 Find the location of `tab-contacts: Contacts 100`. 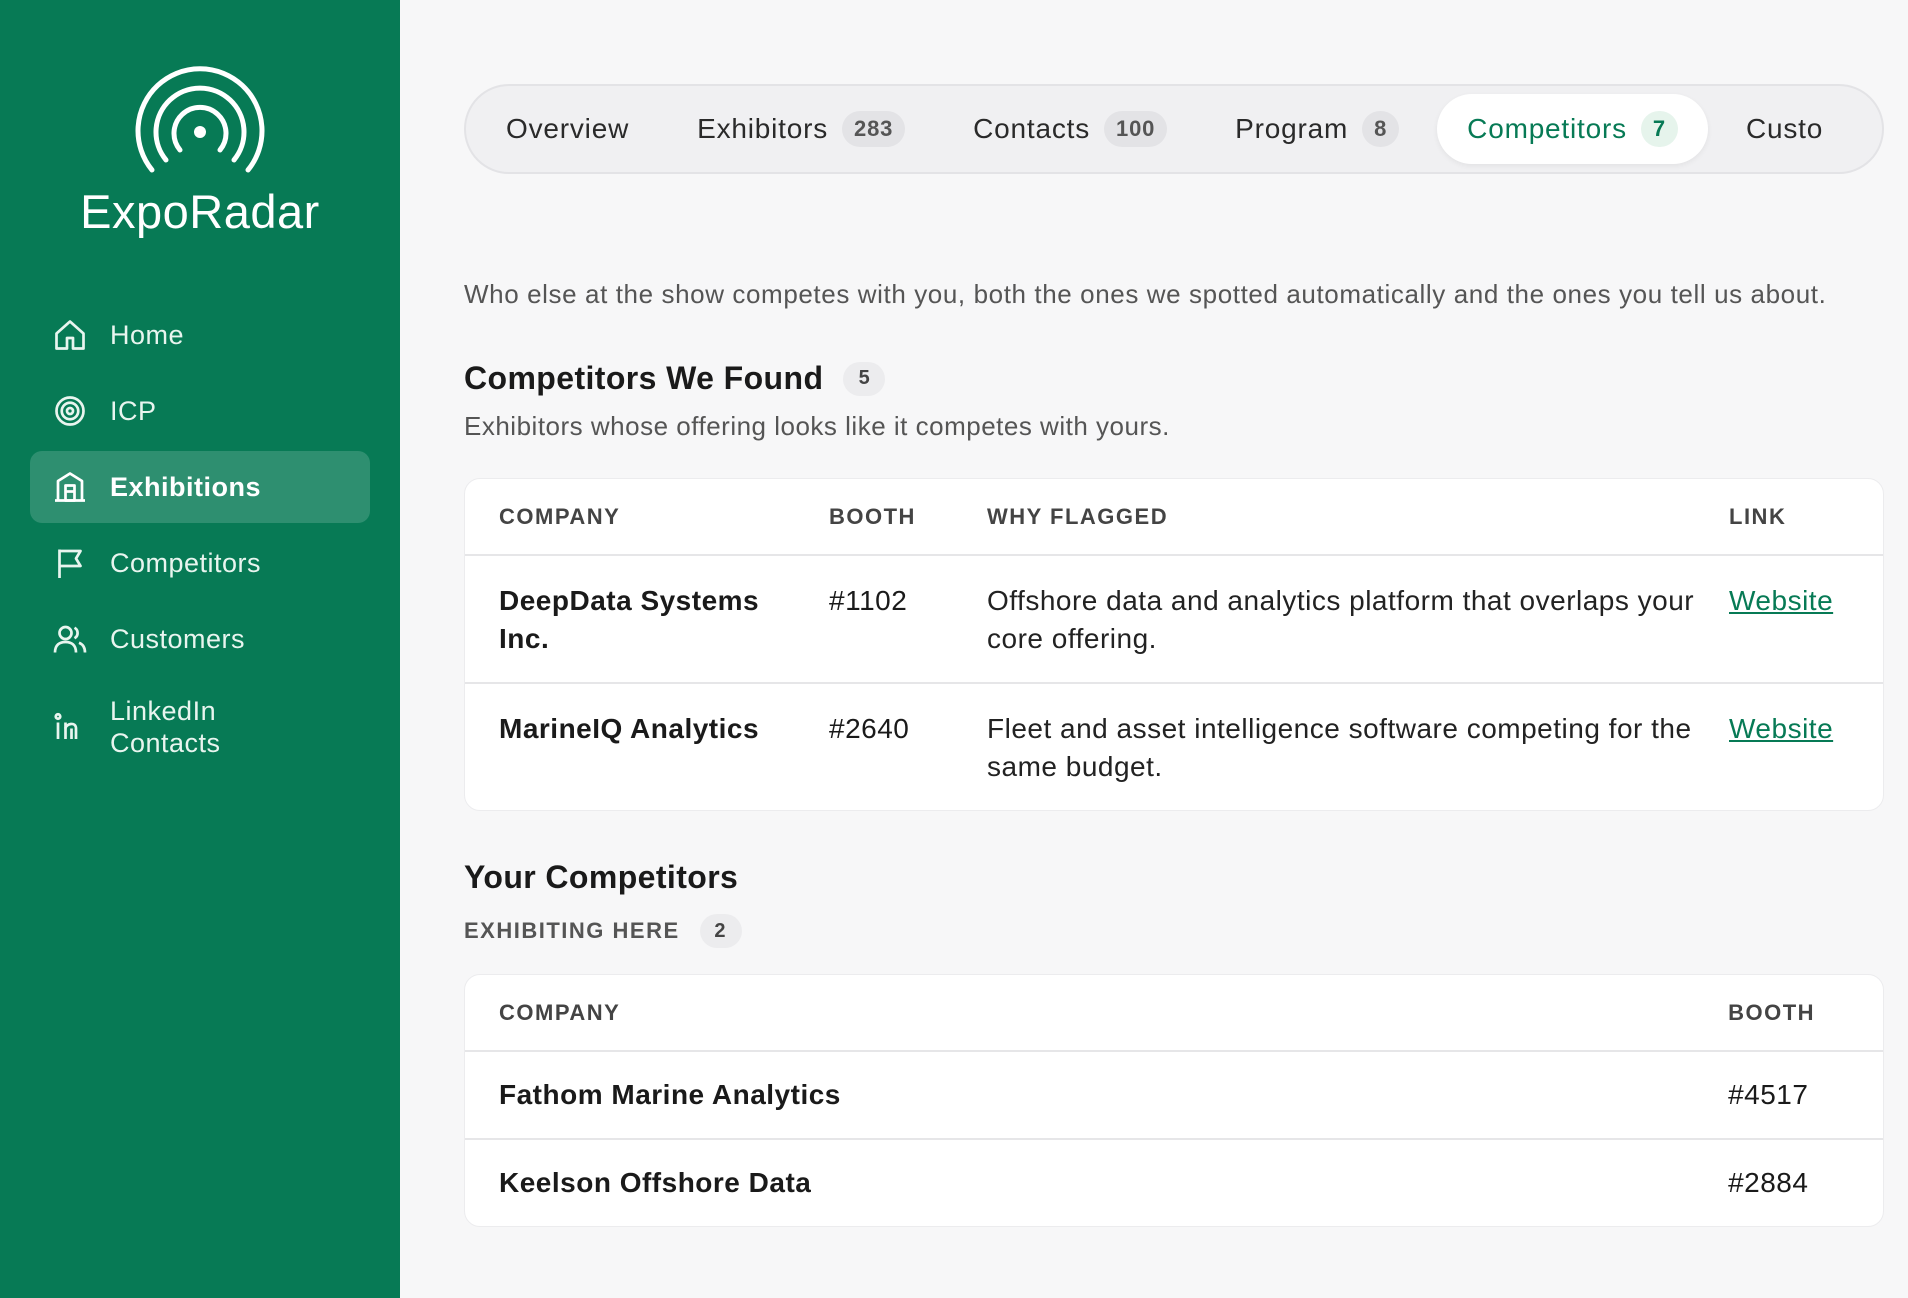

tab-contacts: Contacts 100 is located at coordinates (1070, 129).